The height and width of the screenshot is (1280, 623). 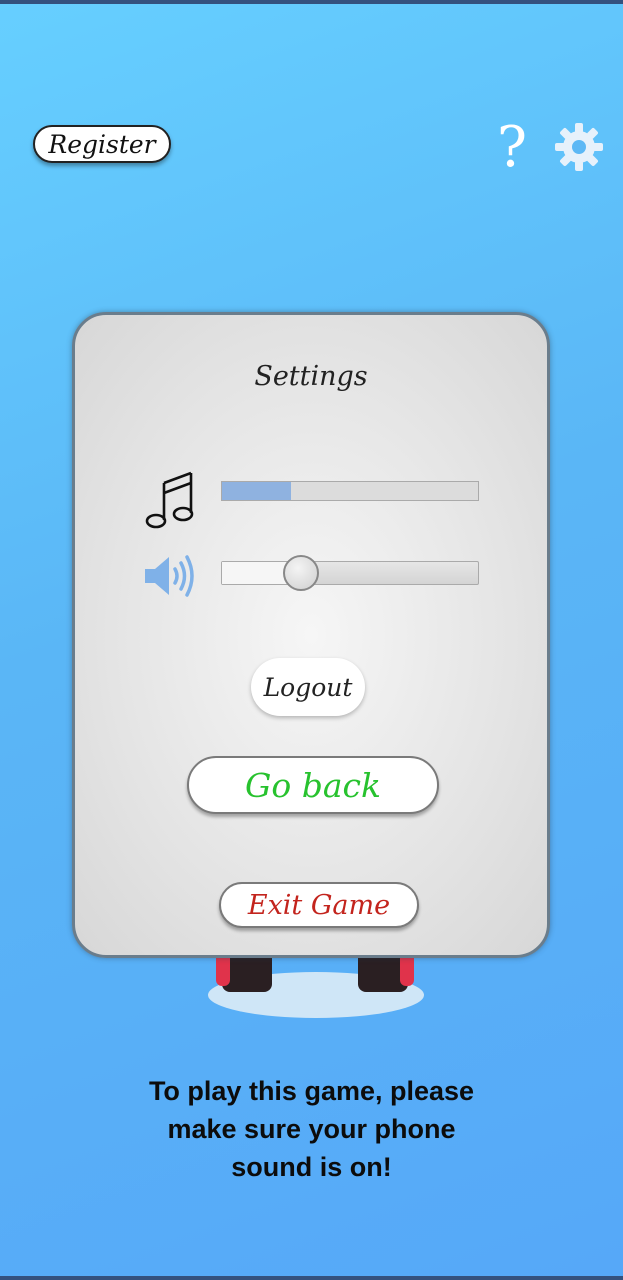 What do you see at coordinates (350, 573) in the screenshot?
I see `sound-volume-slider` at bounding box center [350, 573].